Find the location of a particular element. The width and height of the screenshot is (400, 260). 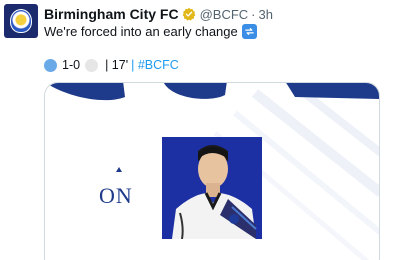

club-crest-icon is located at coordinates (21, 21).